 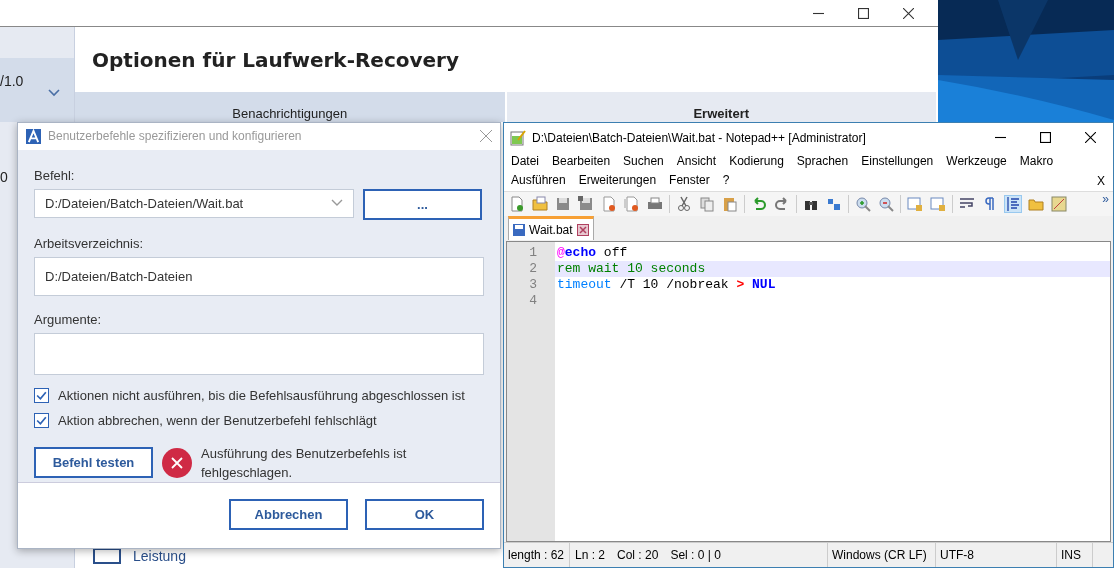 I want to click on menu-item: Einstellungen, so click(x=897, y=161).